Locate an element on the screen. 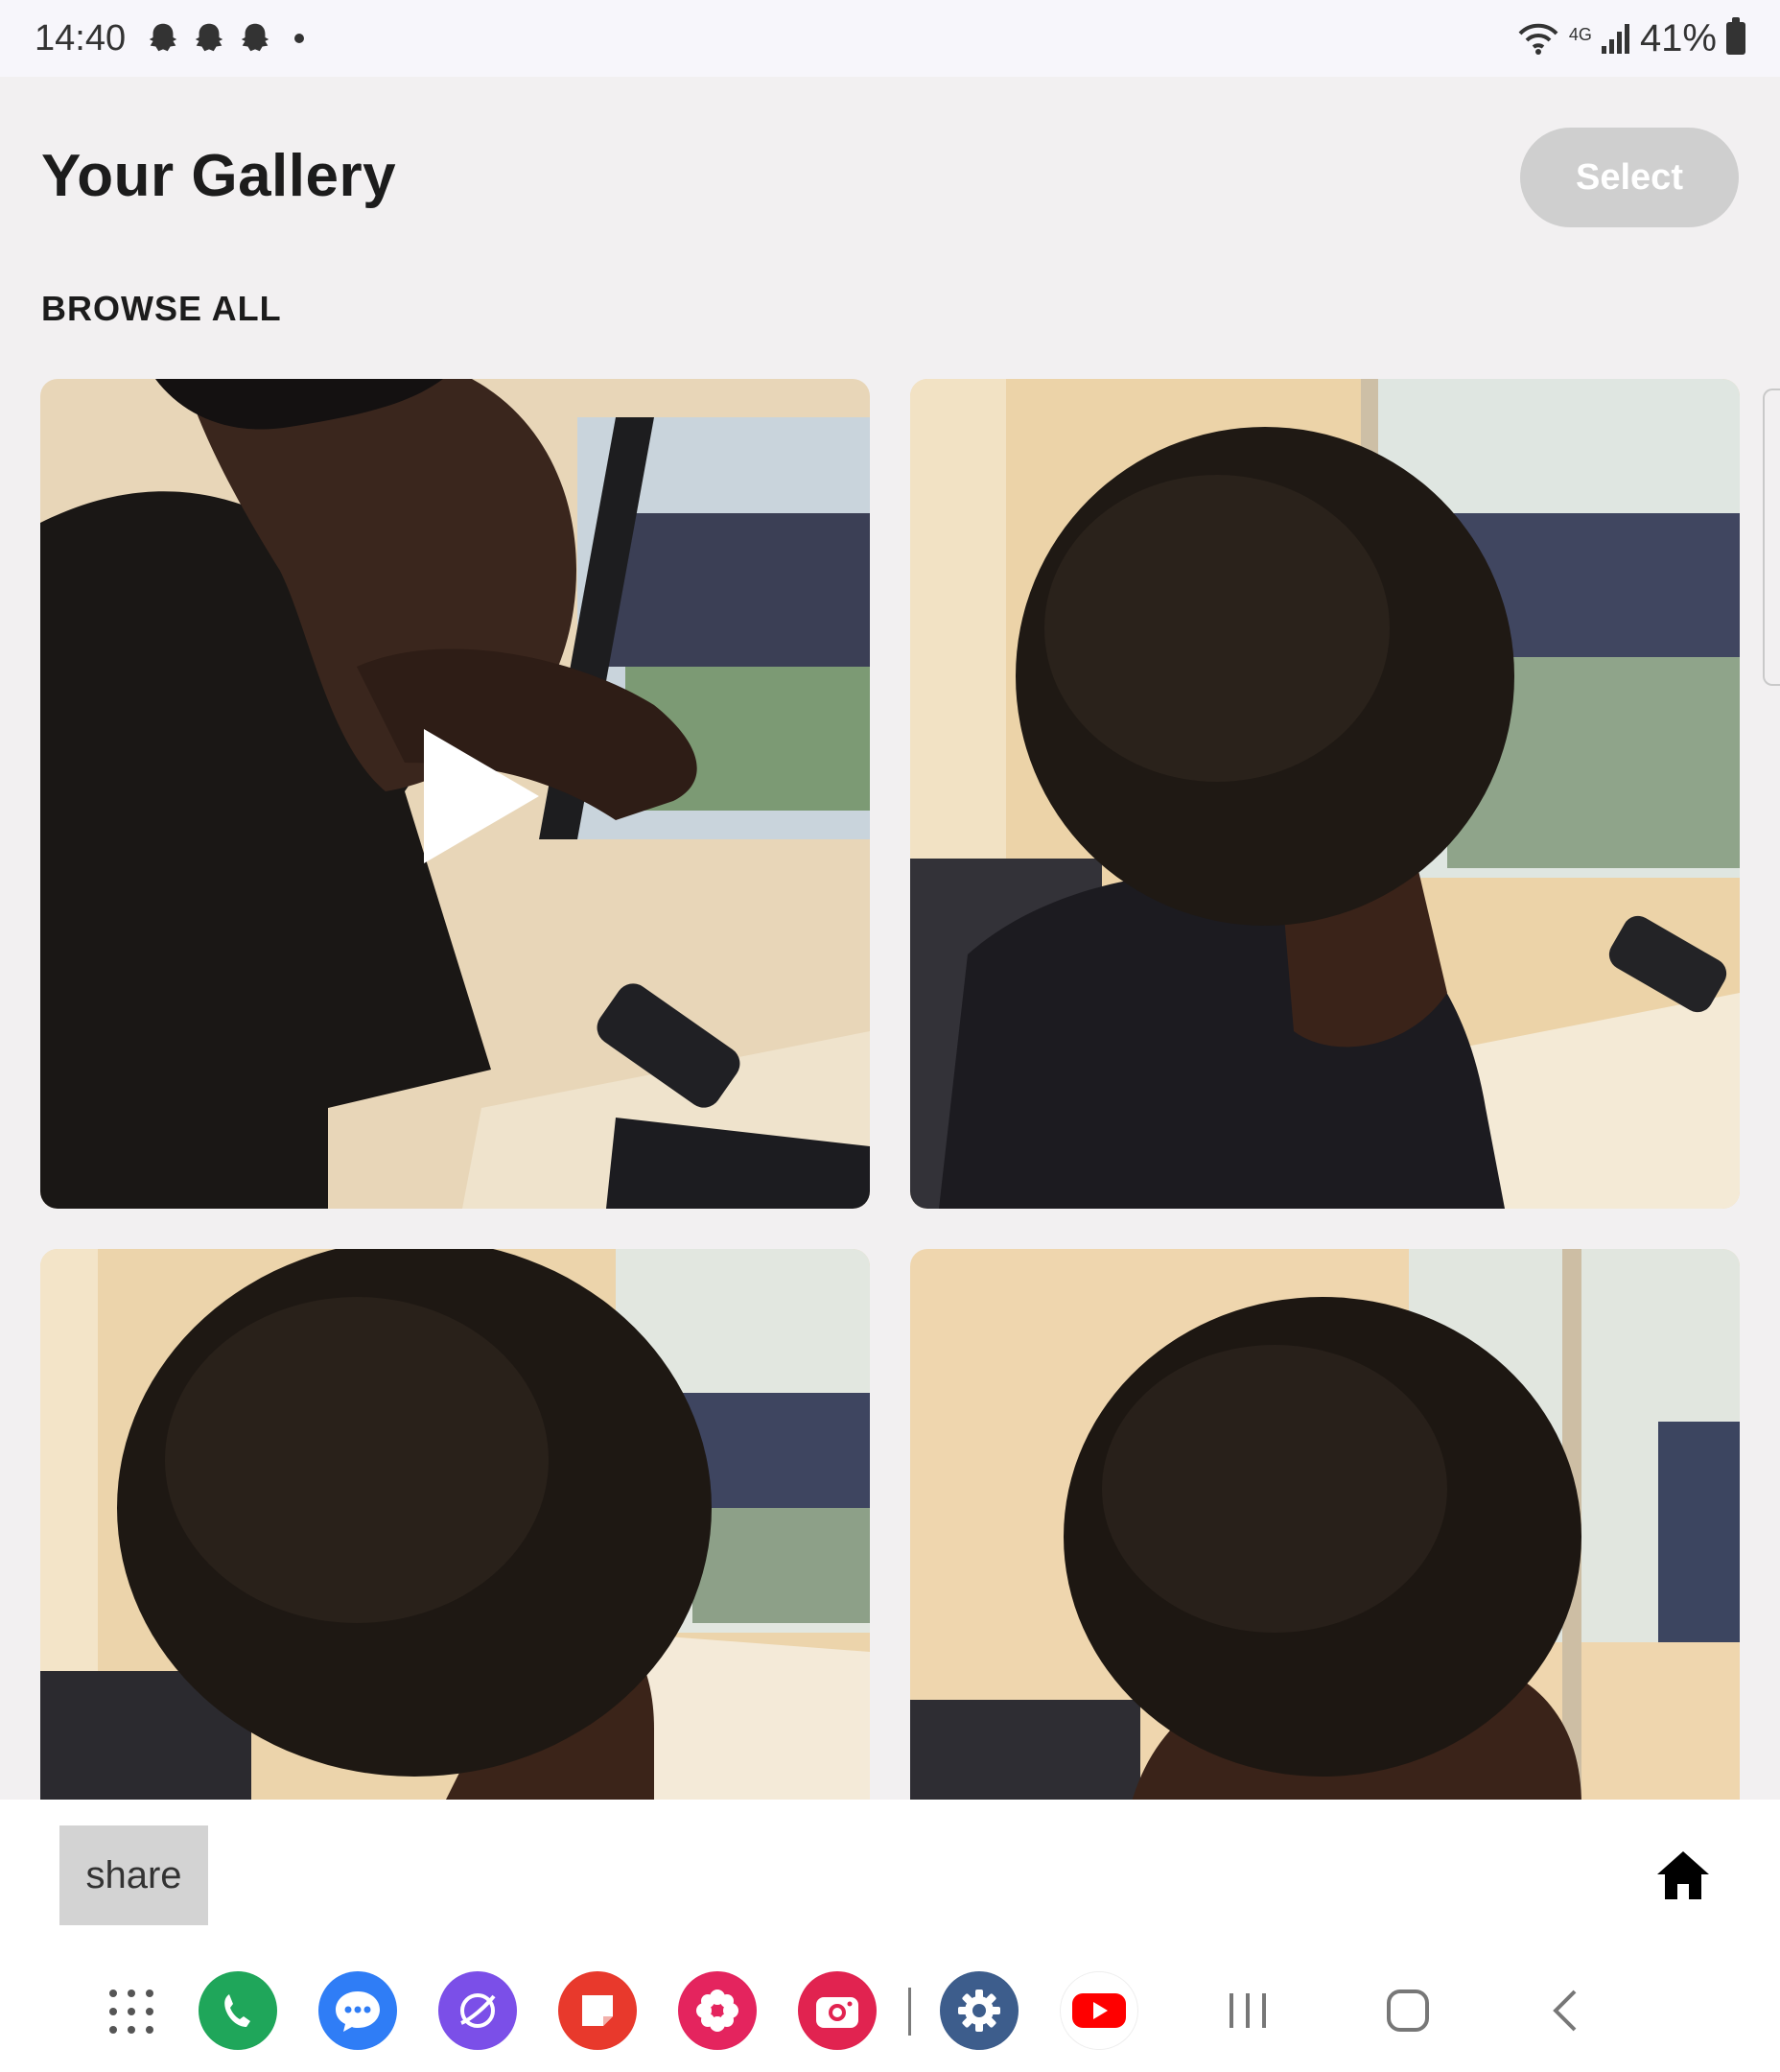  apps-grid-icon is located at coordinates (131, 2012).